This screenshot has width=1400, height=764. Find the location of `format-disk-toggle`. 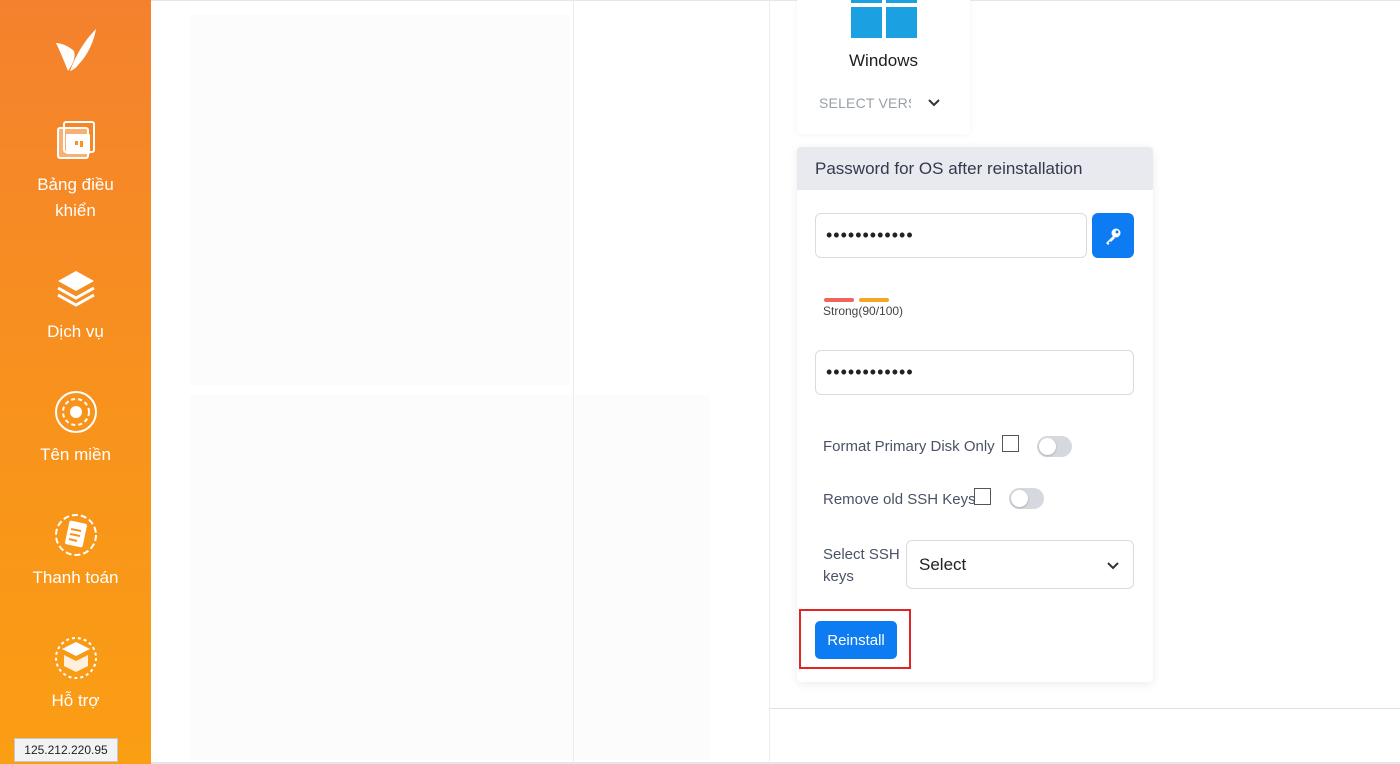

format-disk-toggle is located at coordinates (1054, 446).